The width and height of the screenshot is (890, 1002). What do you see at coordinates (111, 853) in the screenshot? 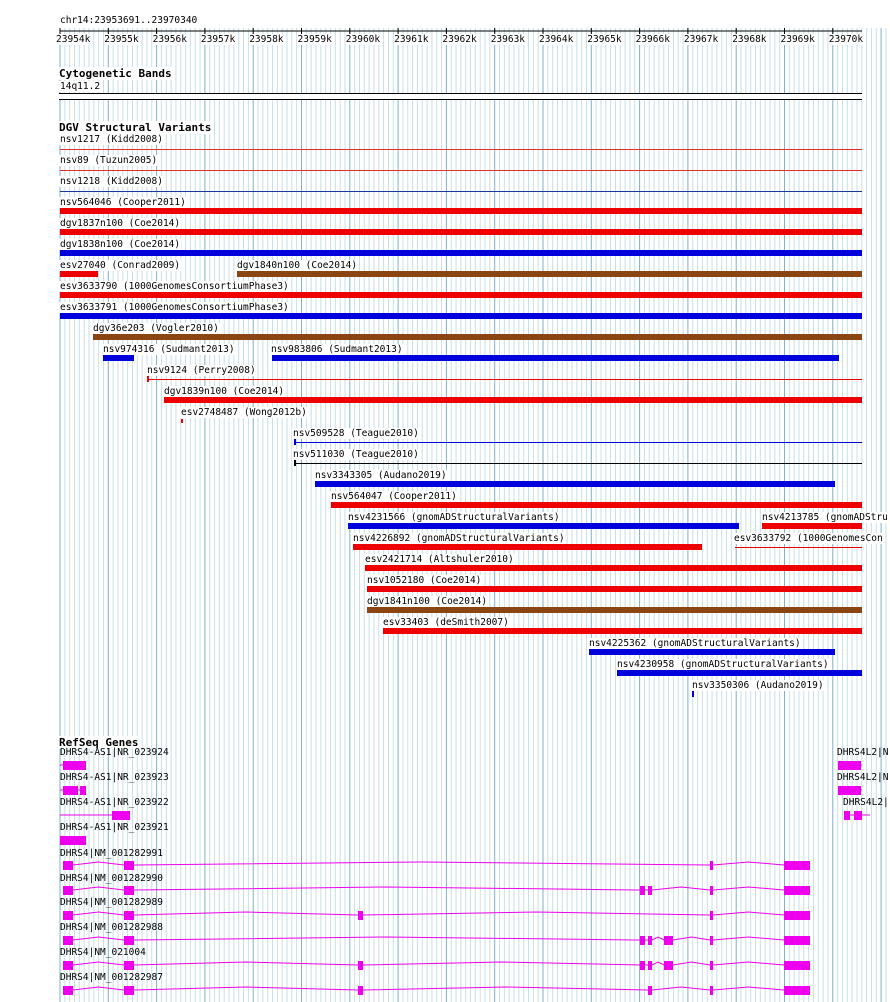
I see `gene-label: DHRS4|NM_001282991` at bounding box center [111, 853].